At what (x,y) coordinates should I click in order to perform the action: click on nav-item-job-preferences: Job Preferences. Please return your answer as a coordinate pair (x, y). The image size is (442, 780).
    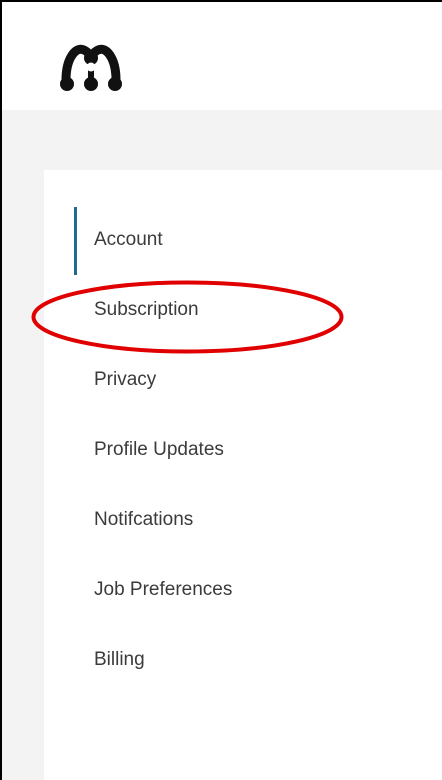
    Looking at the image, I should click on (224, 592).